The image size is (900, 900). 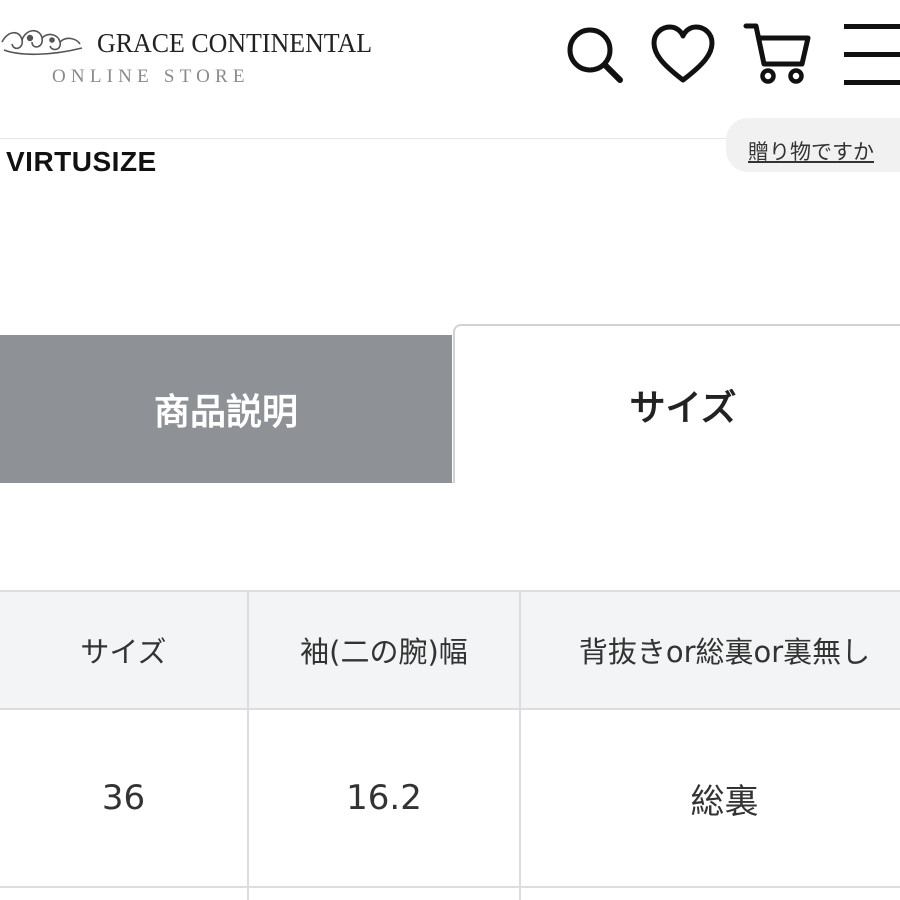 I want to click on brand-subtitle: ONLINE STORE, so click(x=151, y=76).